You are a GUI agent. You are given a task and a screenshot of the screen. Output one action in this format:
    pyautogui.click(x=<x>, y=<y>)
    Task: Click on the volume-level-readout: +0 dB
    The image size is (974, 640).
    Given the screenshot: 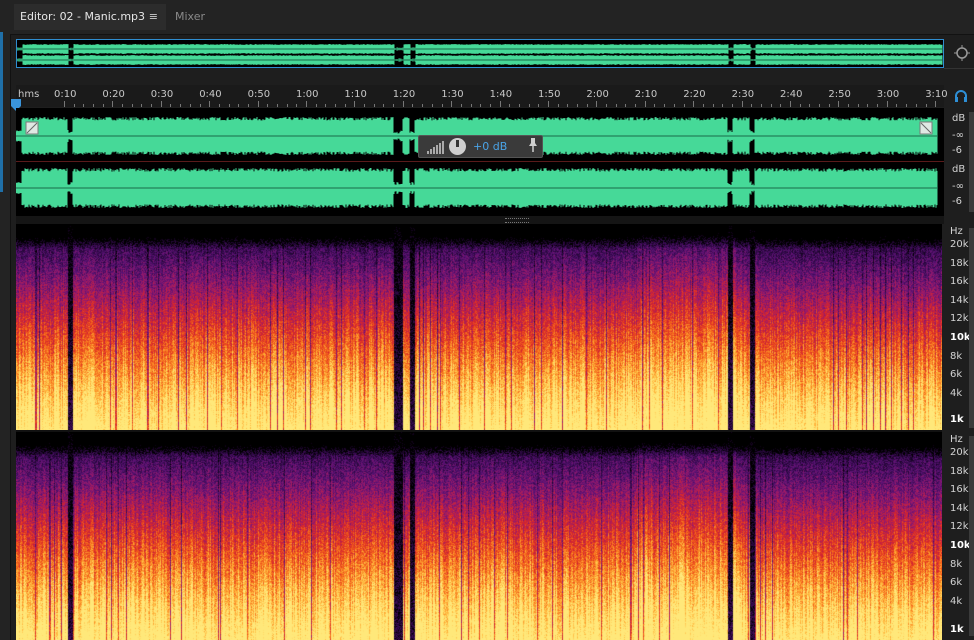 What is the action you would take?
    pyautogui.click(x=490, y=146)
    